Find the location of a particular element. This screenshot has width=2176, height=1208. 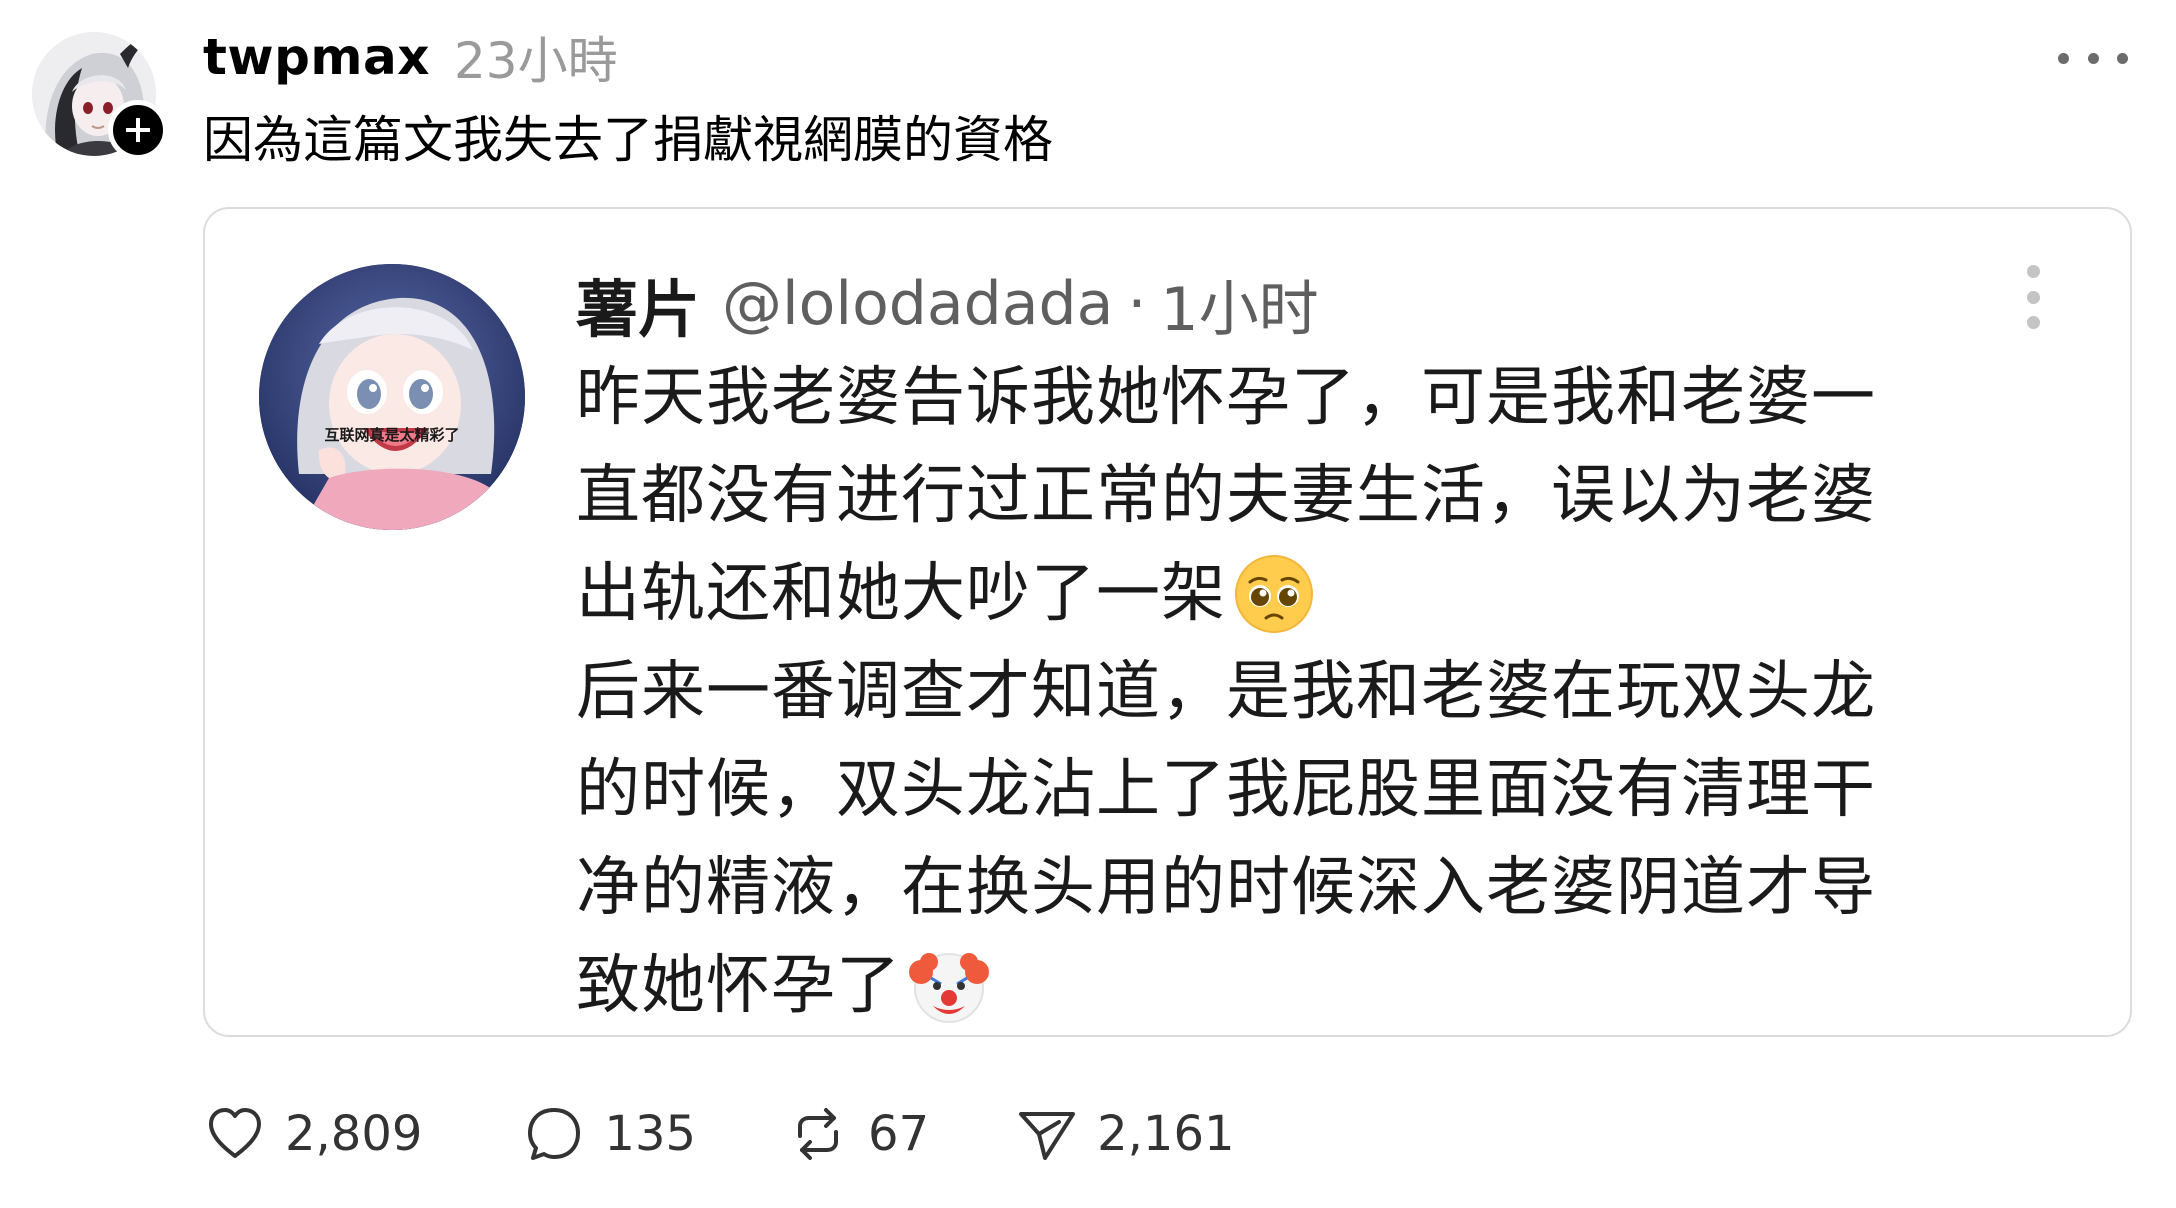

embed-avatar-caption: 互联网真是太精彩了 is located at coordinates (391, 435).